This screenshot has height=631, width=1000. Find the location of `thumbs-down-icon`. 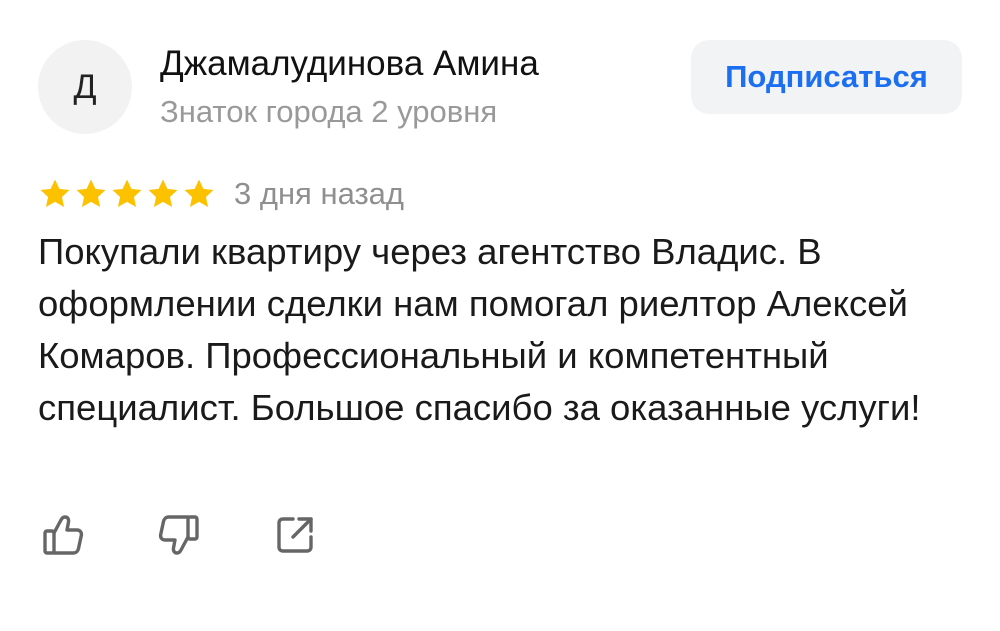

thumbs-down-icon is located at coordinates (178, 535).